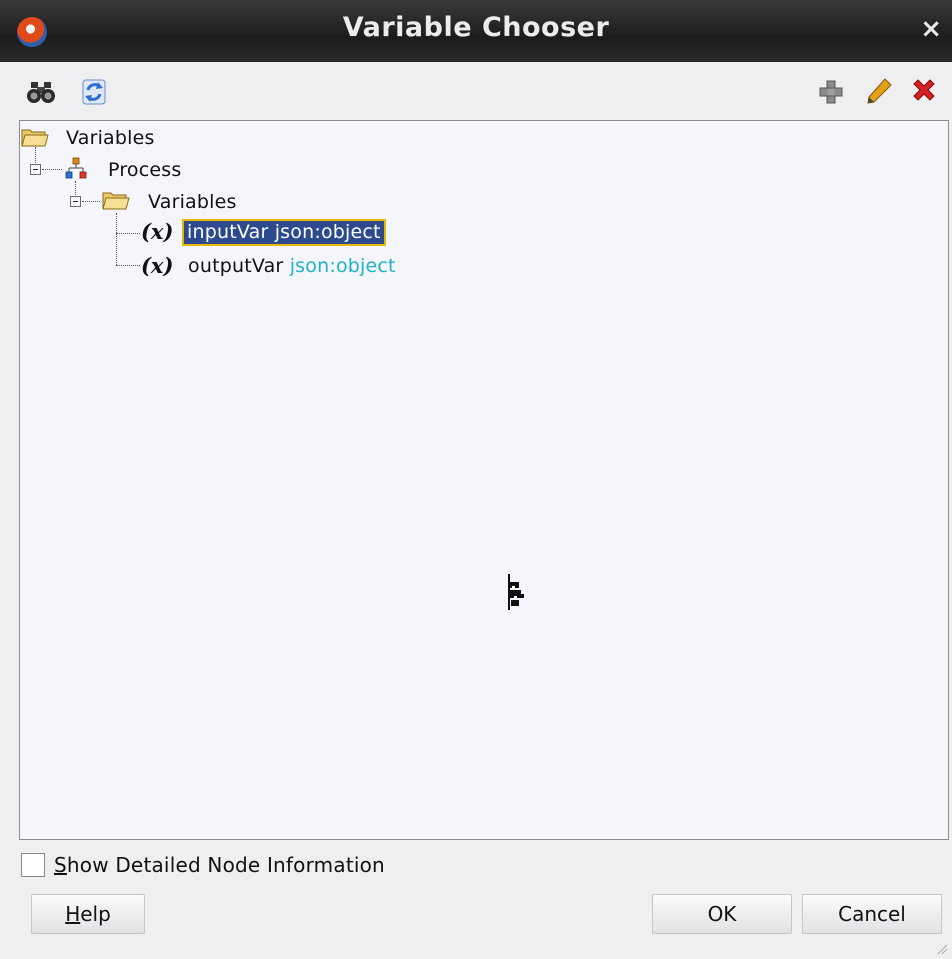  Describe the element at coordinates (831, 92) in the screenshot. I see `add-icon` at that location.